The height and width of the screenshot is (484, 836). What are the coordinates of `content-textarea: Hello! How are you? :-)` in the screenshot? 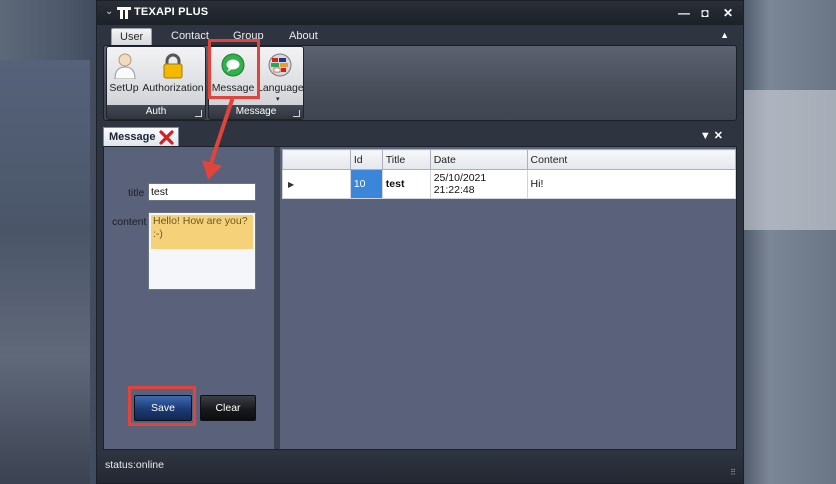 It's located at (202, 251).